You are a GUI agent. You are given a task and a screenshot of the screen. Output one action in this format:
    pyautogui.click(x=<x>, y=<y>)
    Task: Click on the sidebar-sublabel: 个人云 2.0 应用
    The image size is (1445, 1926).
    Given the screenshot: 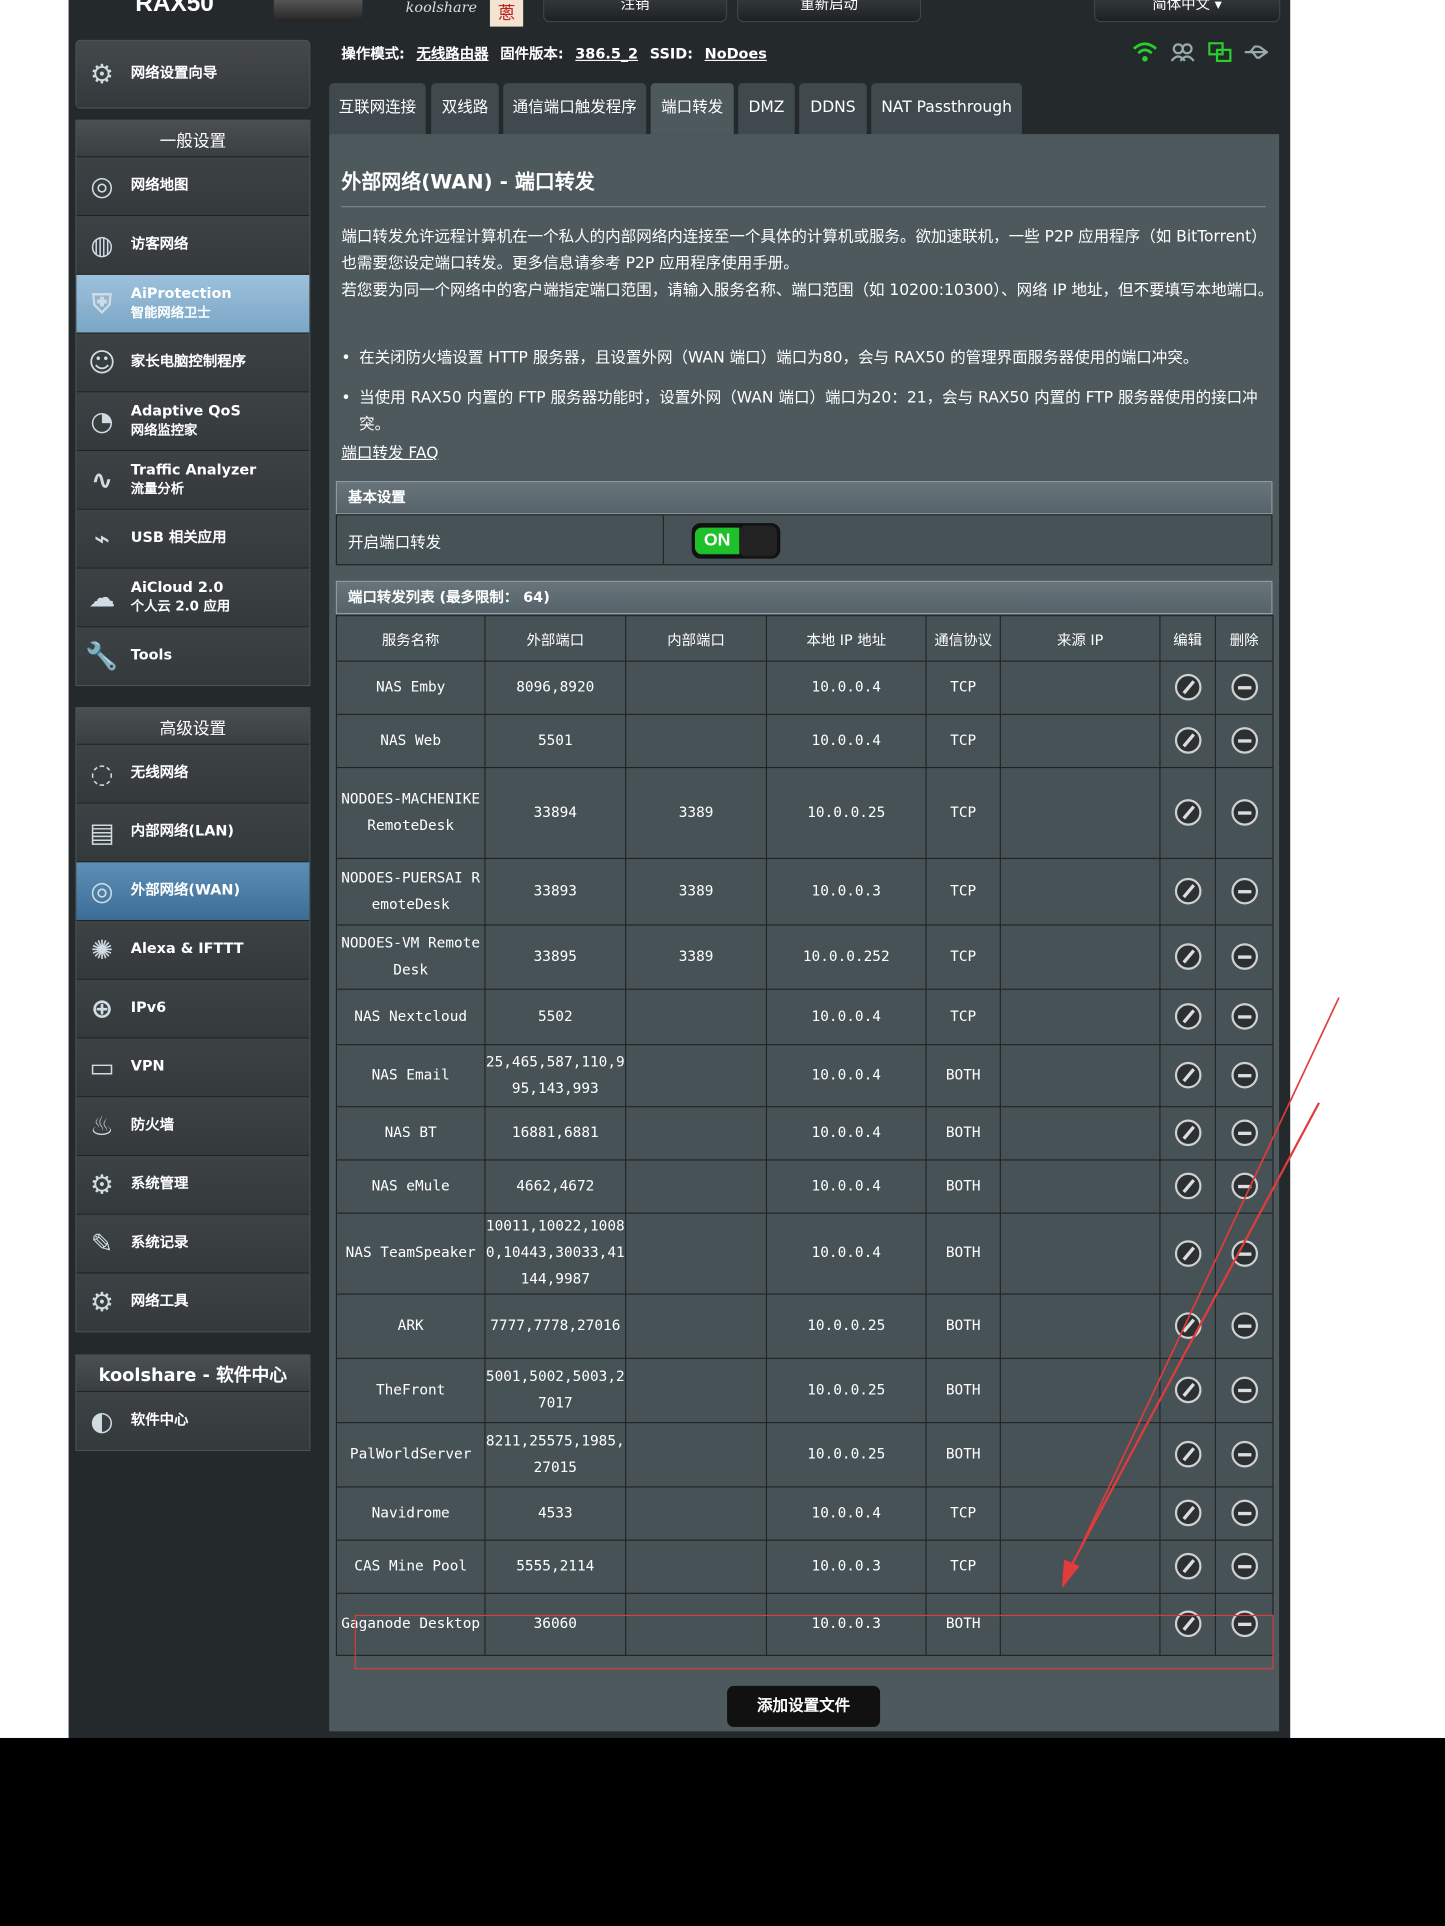 What is the action you would take?
    pyautogui.click(x=180, y=606)
    